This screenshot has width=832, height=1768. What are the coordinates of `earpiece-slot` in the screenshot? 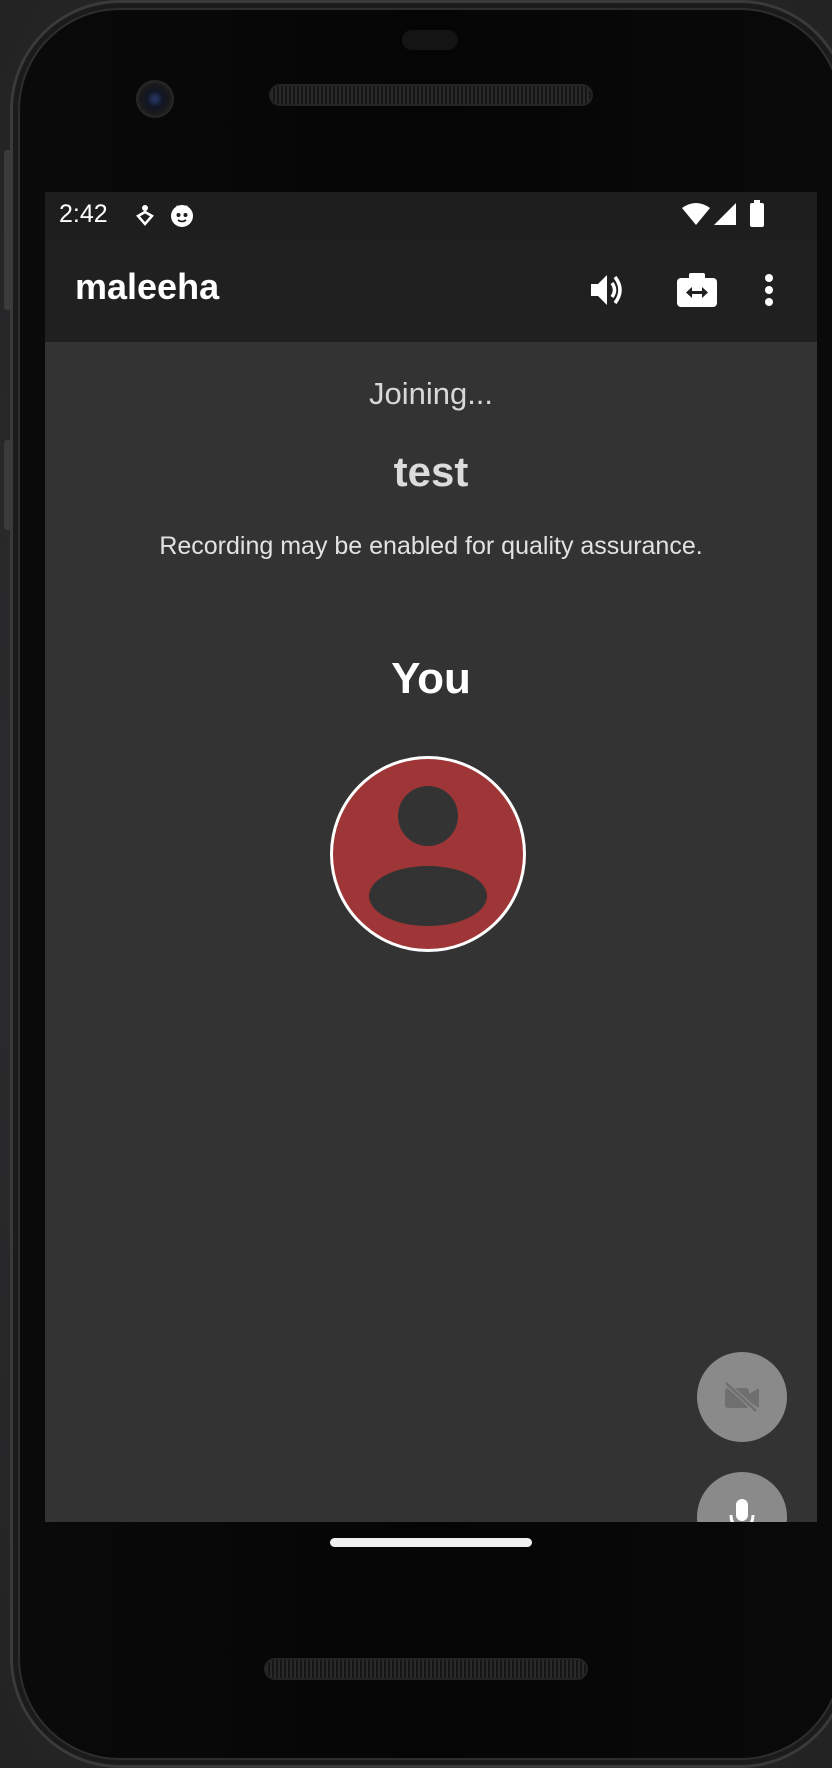 It's located at (430, 40).